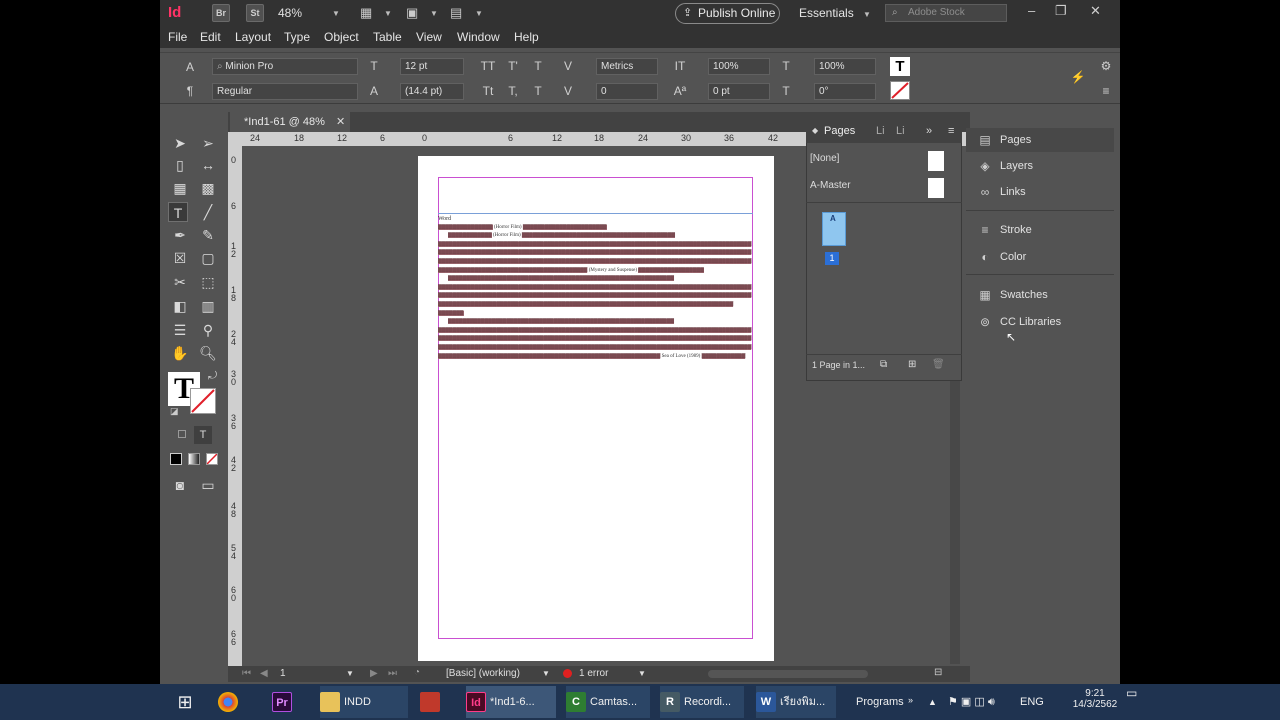  I want to click on page-dropdown-icon: ▼, so click(350, 673).